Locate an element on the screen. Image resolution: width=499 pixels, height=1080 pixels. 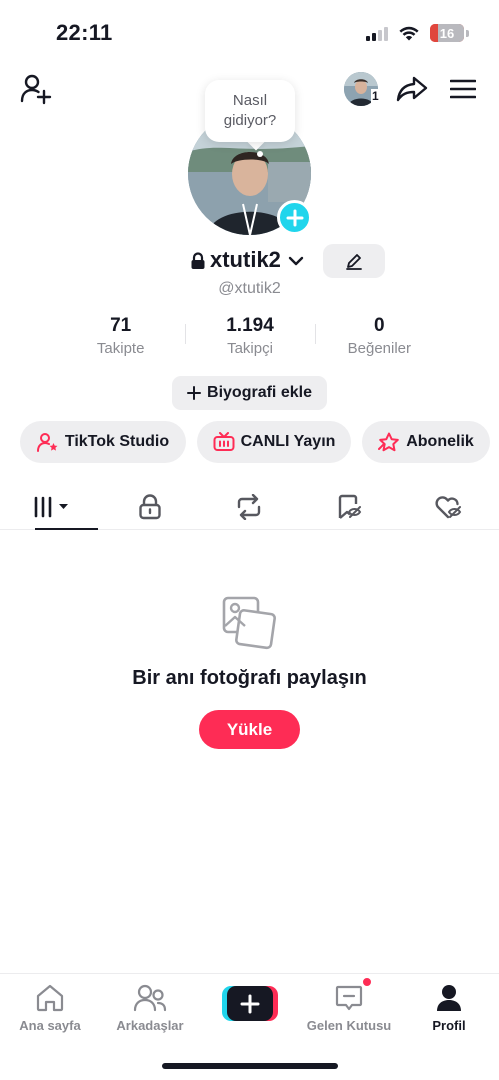
status-note-bubble: Nasıl gidiyor? is located at coordinates (250, 111).